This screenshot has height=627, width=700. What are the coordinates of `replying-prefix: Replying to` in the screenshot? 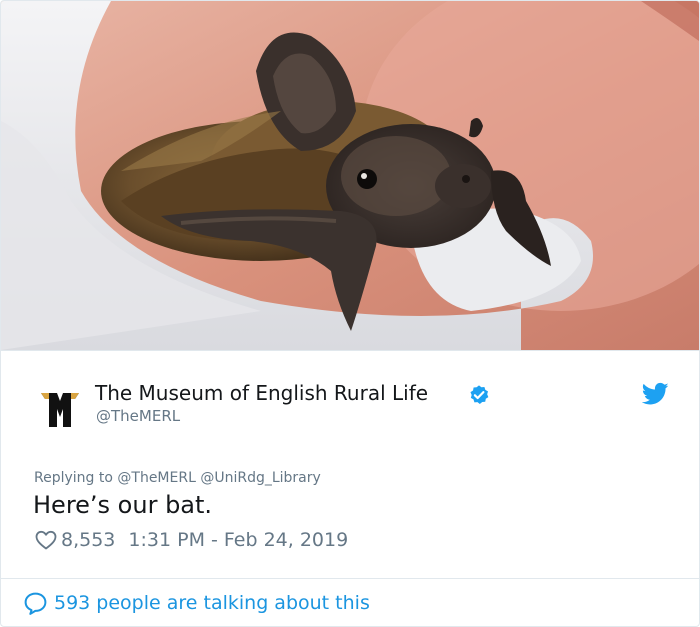 It's located at (76, 478).